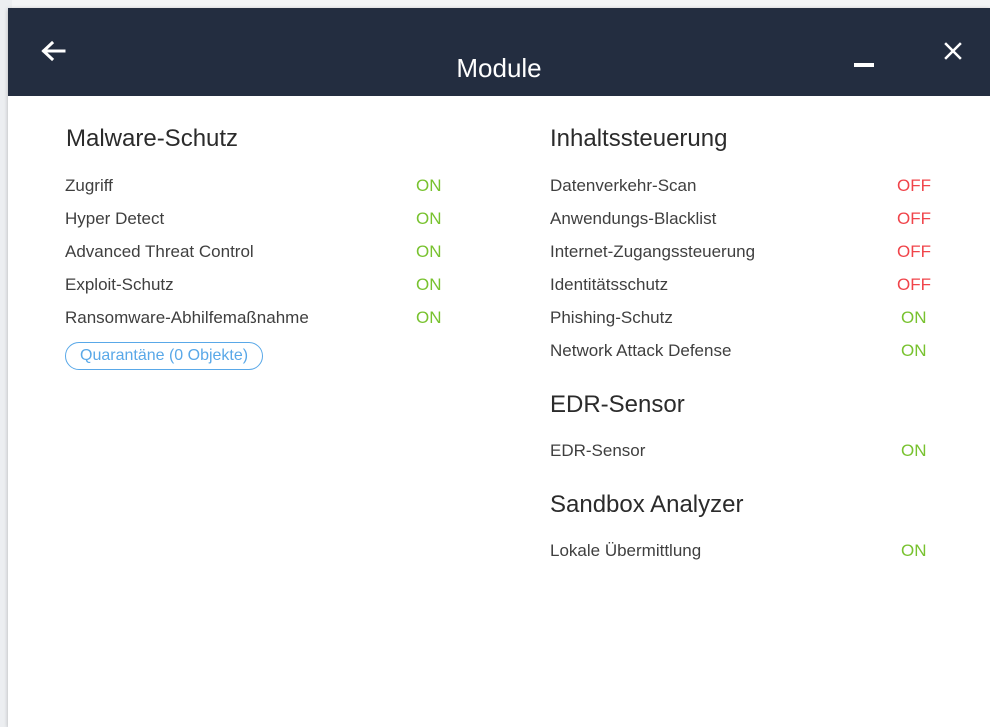 This screenshot has height=727, width=990. I want to click on dialog-title: Module, so click(499, 68).